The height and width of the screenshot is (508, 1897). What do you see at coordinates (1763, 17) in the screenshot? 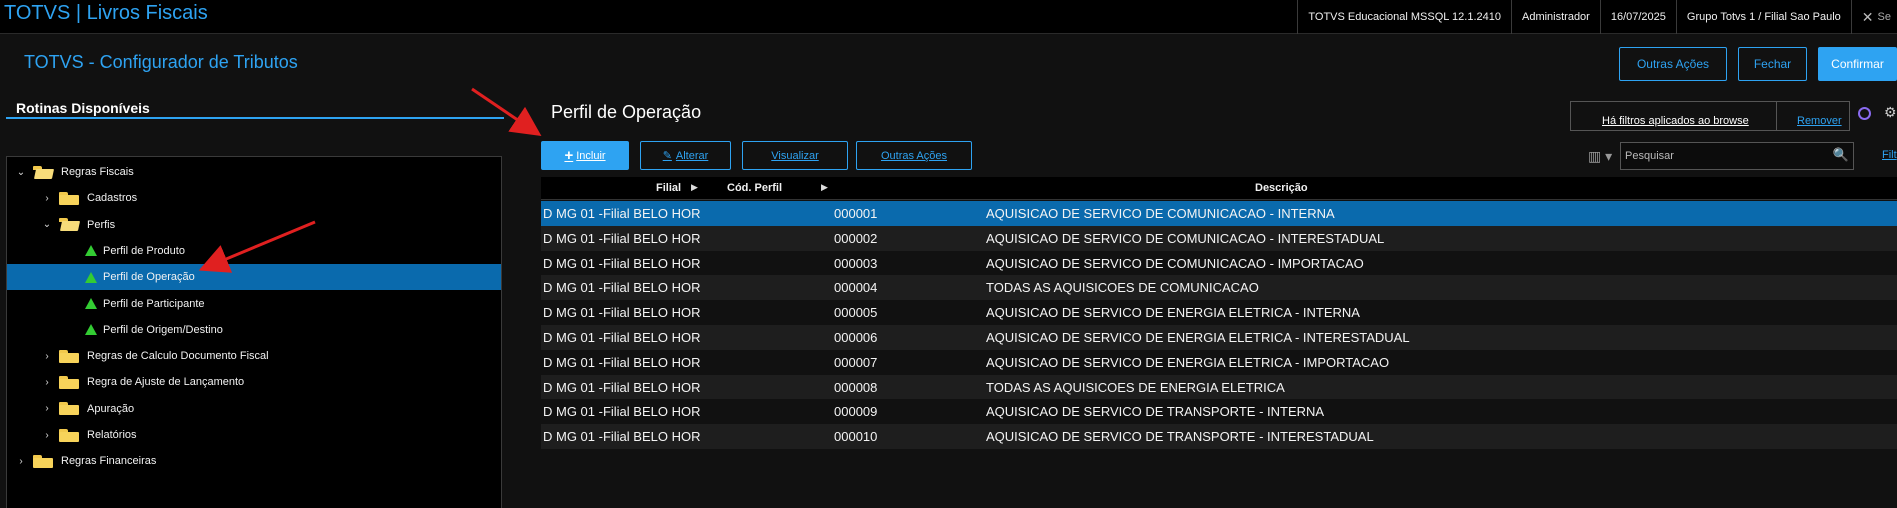
I see `status-company: Grupo Totvs 1 / Filial Sao Paulo` at bounding box center [1763, 17].